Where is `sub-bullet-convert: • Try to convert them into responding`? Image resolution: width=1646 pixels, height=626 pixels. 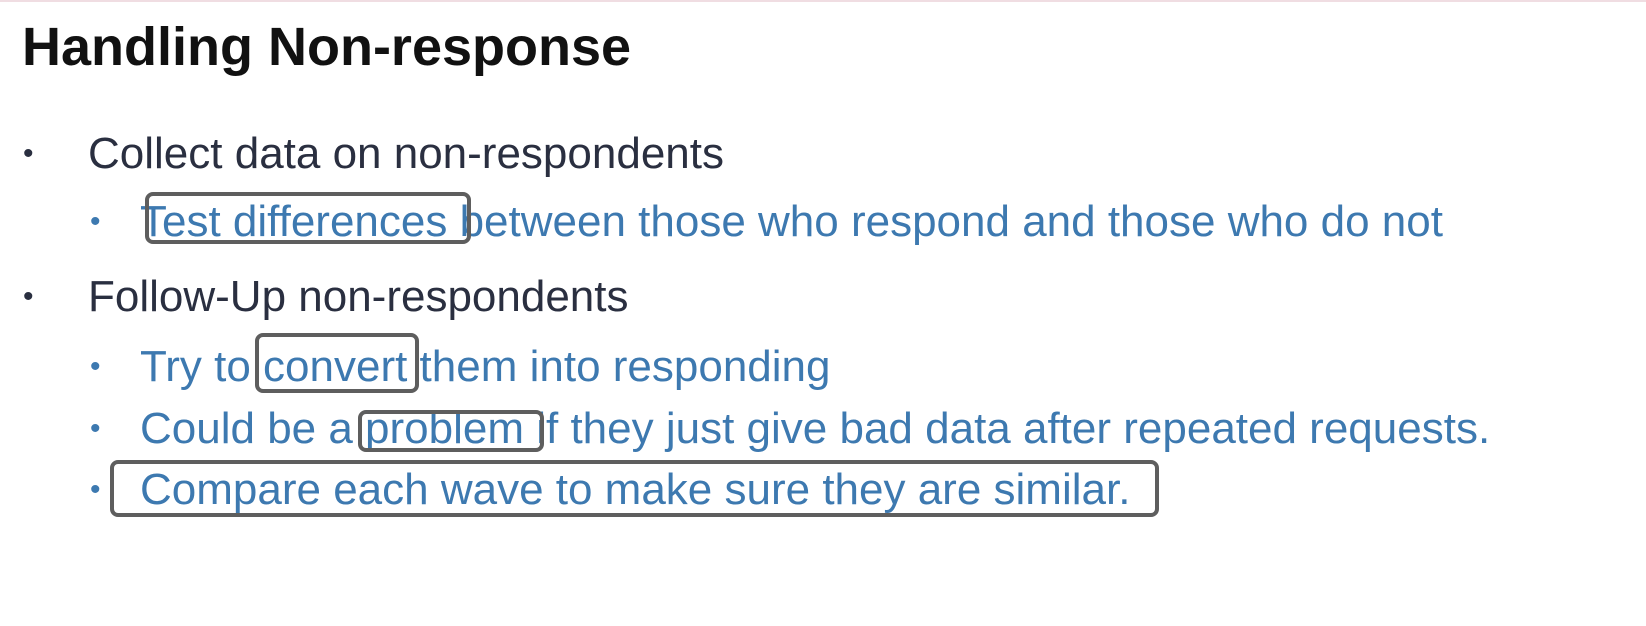 sub-bullet-convert: • Try to convert them into responding is located at coordinates (460, 366).